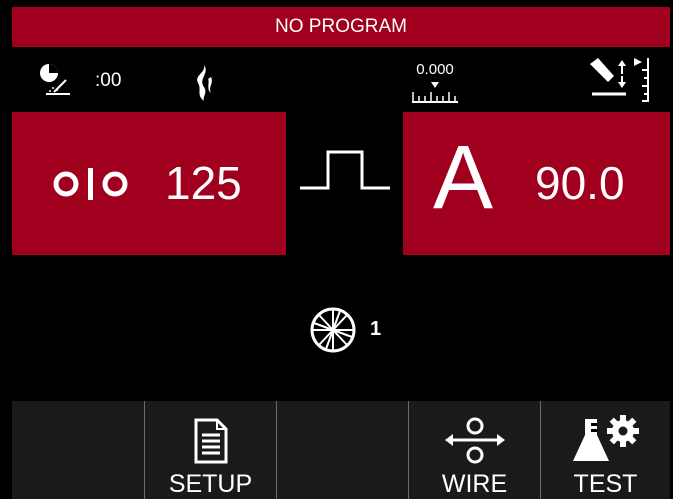 Image resolution: width=673 pixels, height=499 pixels. I want to click on spool-number: 1, so click(376, 329).